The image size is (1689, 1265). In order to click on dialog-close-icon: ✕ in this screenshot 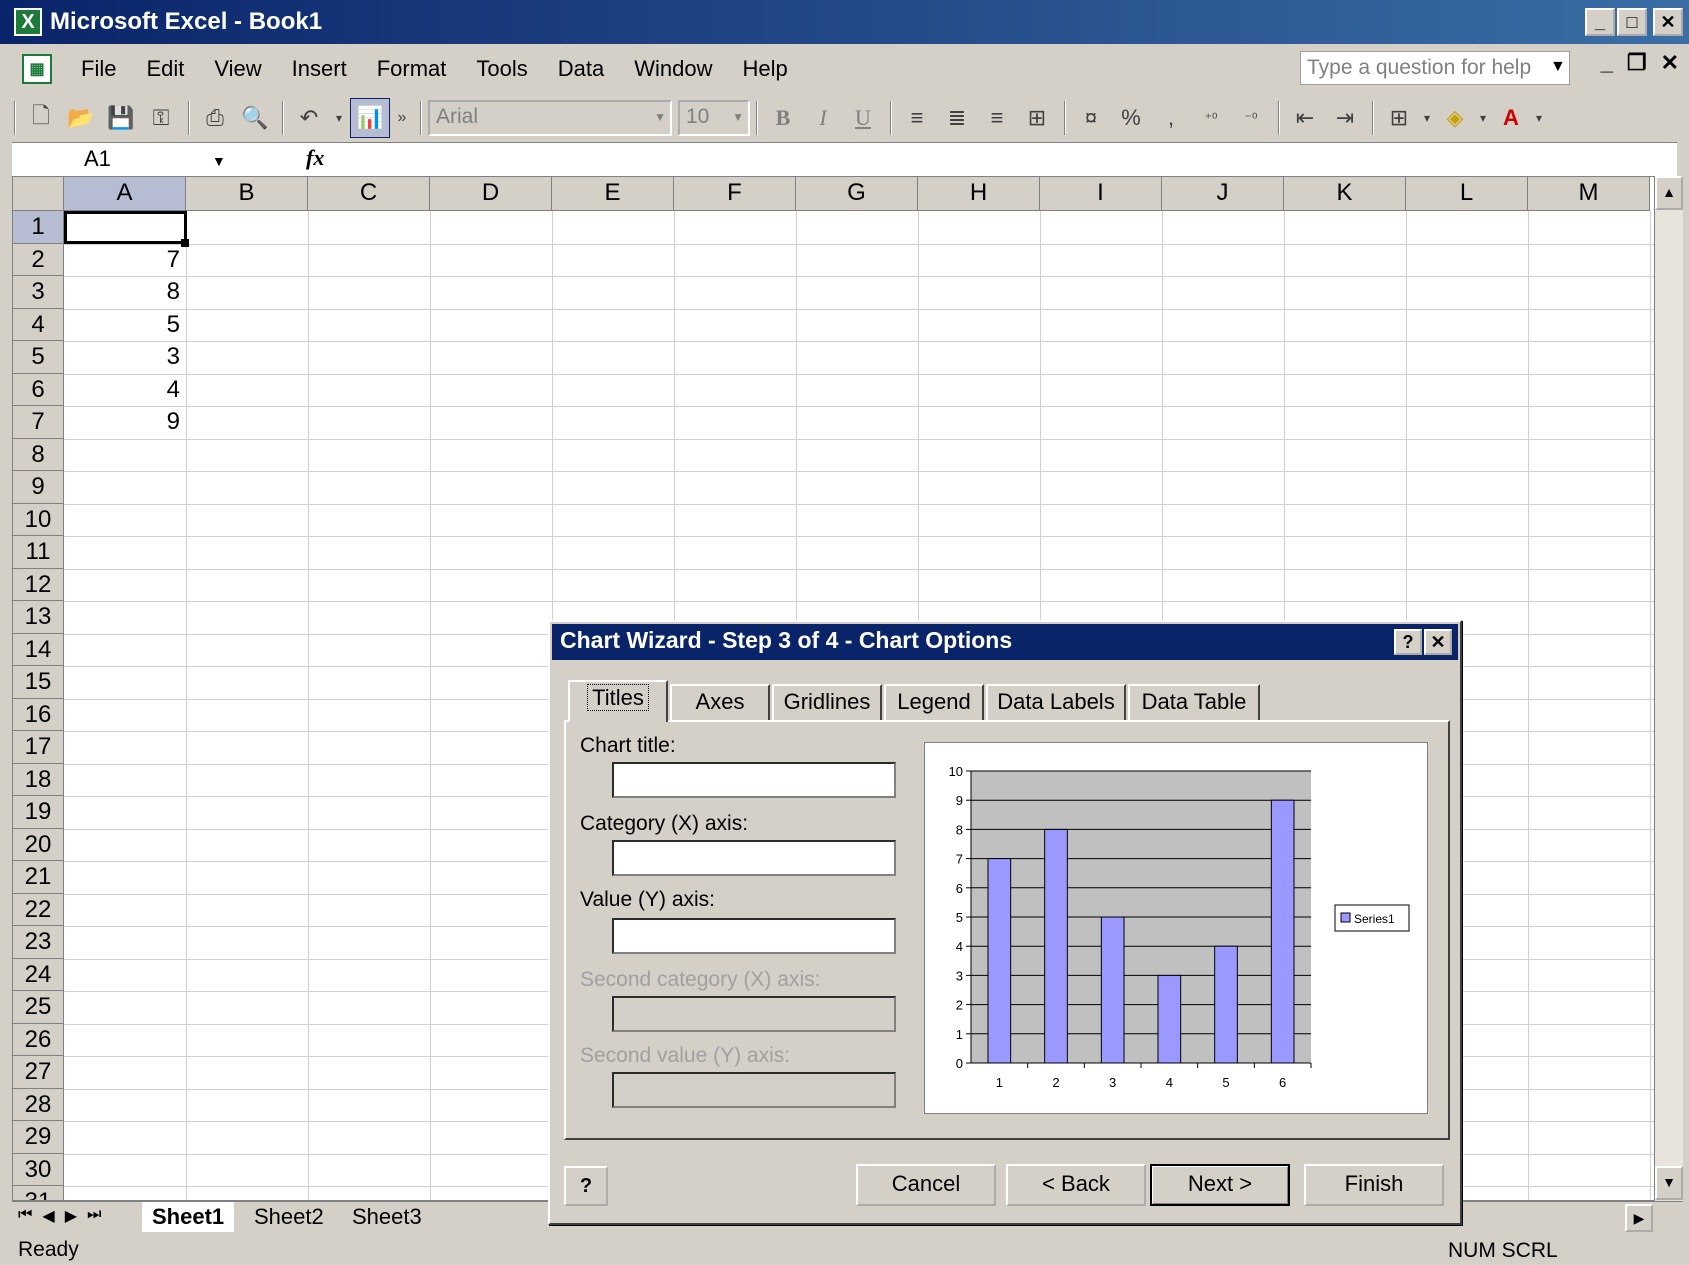, I will do `click(1438, 642)`.